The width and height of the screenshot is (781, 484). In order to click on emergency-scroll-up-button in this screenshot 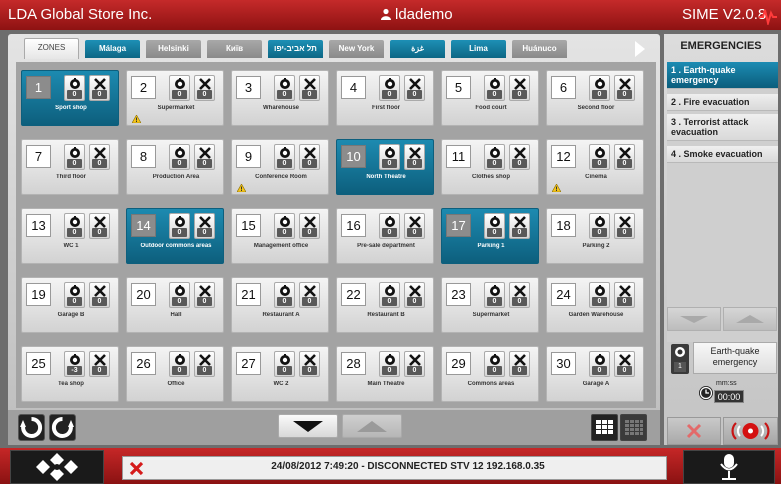, I will do `click(750, 319)`.